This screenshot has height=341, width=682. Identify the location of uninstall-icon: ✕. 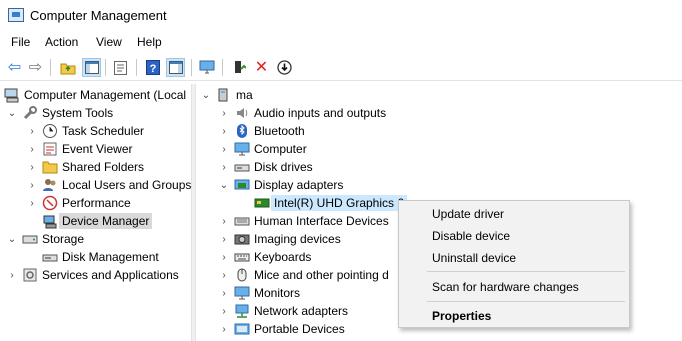
(261, 67).